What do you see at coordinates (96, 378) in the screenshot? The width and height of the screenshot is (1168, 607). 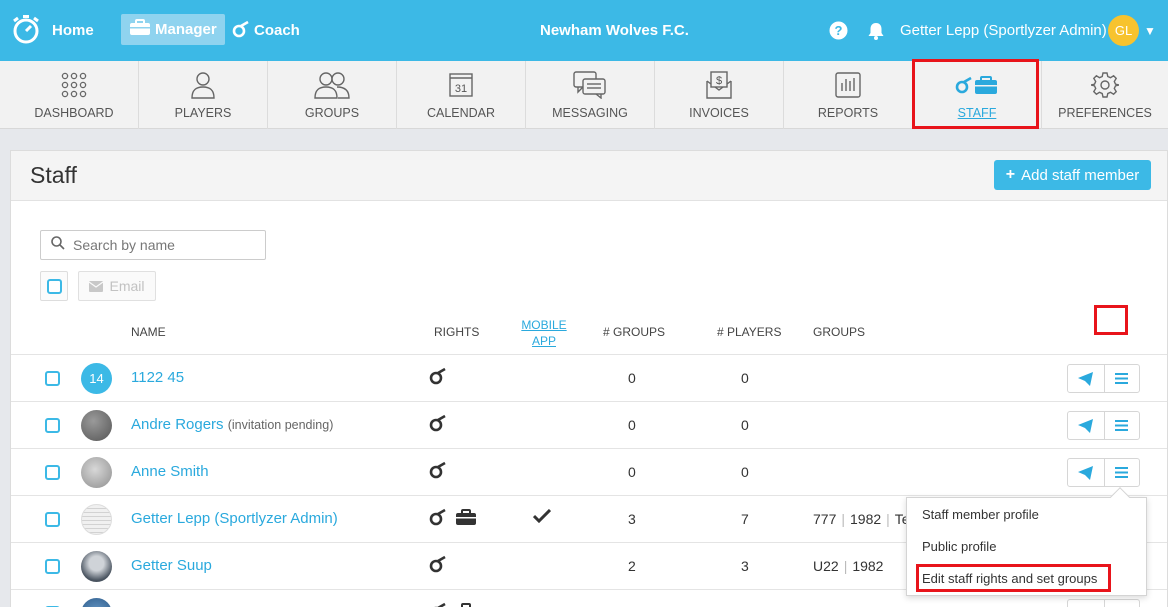 I see `avatar: 14` at bounding box center [96, 378].